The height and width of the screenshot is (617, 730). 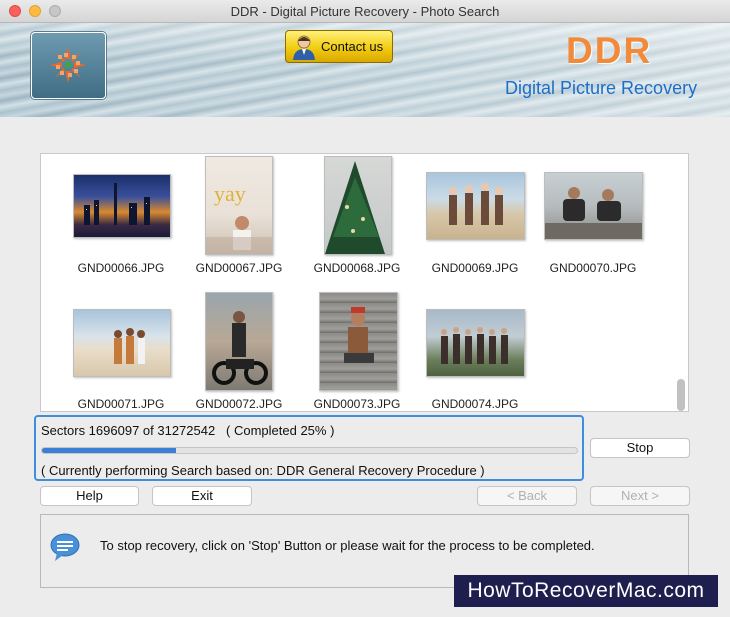 I want to click on photo-filename: GND00074.JPG, so click(x=475, y=404).